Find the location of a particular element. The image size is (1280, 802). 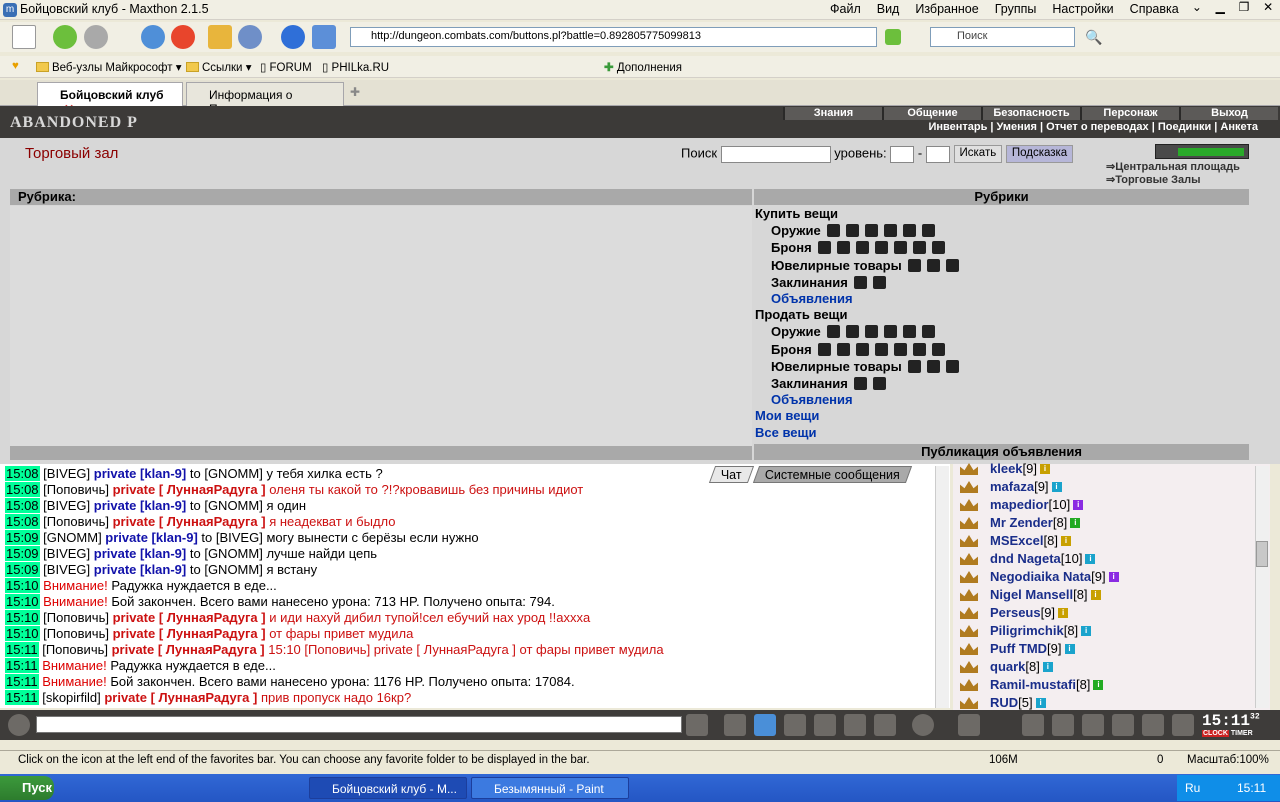

zoom-level: Масштаб:100% is located at coordinates (1228, 760).